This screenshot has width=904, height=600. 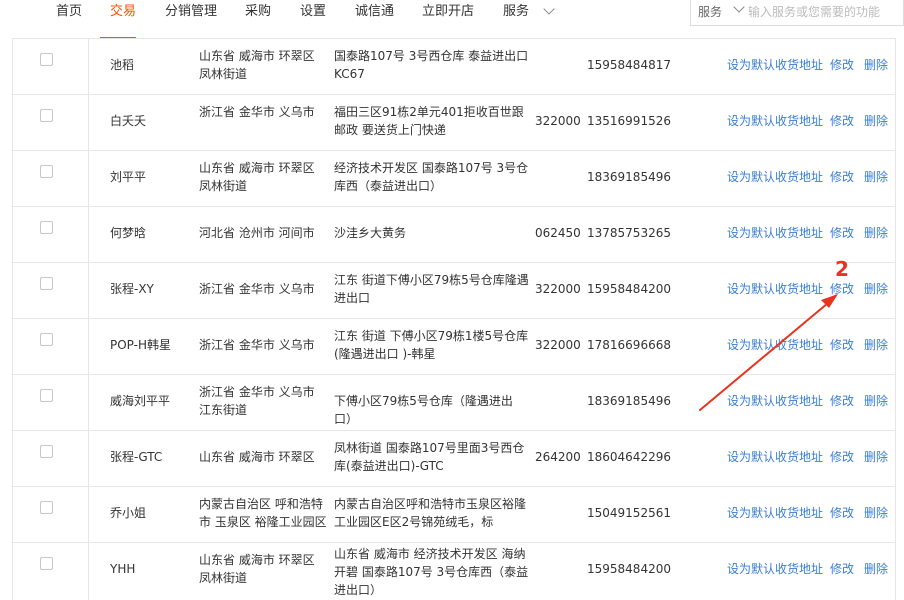 What do you see at coordinates (429, 457) in the screenshot?
I see `street-address: 凤林街道 国泰路107号里面3号西仓库(泰益进出口)-GTC` at bounding box center [429, 457].